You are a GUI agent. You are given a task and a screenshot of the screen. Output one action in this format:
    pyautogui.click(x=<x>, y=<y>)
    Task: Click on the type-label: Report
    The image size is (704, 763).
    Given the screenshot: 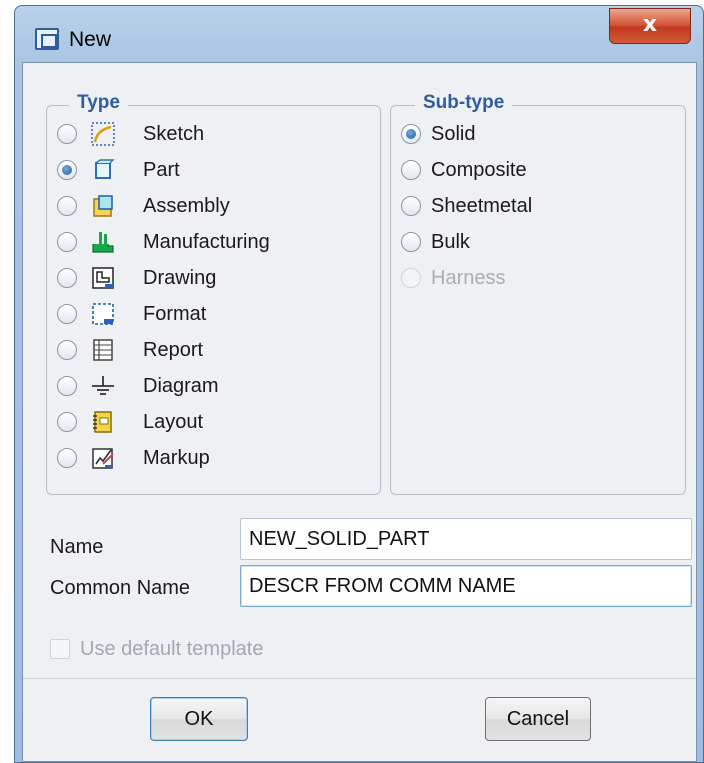 What is the action you would take?
    pyautogui.click(x=173, y=349)
    